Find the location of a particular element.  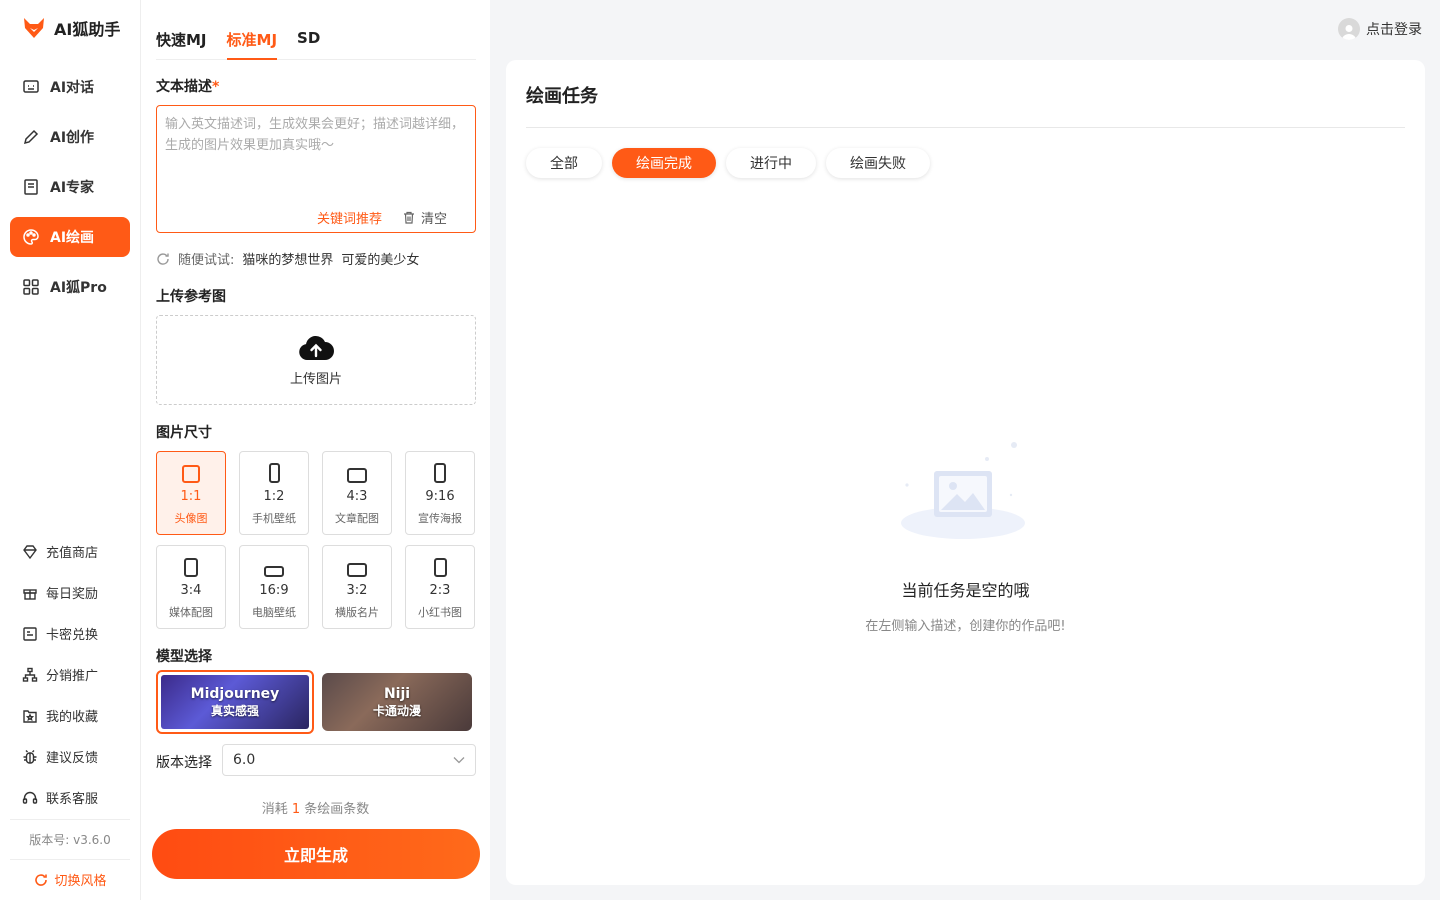

model-sub: 卡通动漫 is located at coordinates (396, 710).